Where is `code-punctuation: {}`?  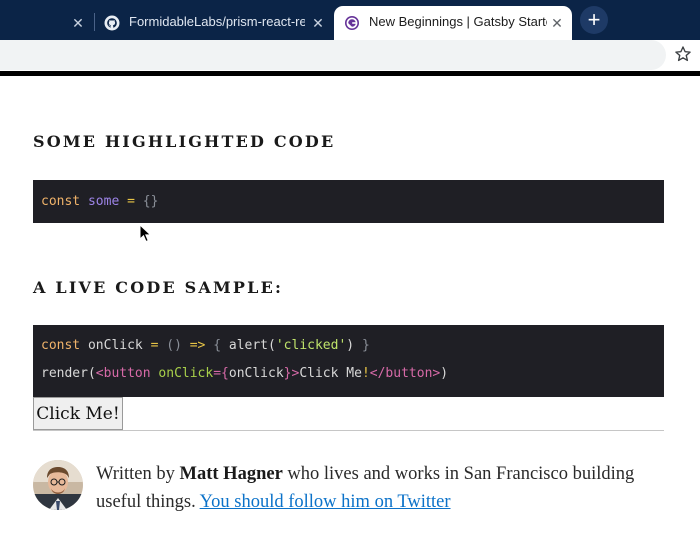
code-punctuation: {} is located at coordinates (150, 201).